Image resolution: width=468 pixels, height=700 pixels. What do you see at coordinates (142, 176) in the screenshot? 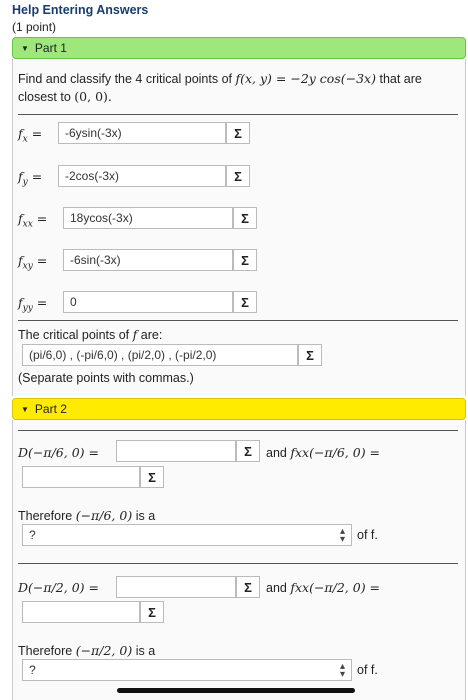
I see `fy-input: -2cos(-3x)` at bounding box center [142, 176].